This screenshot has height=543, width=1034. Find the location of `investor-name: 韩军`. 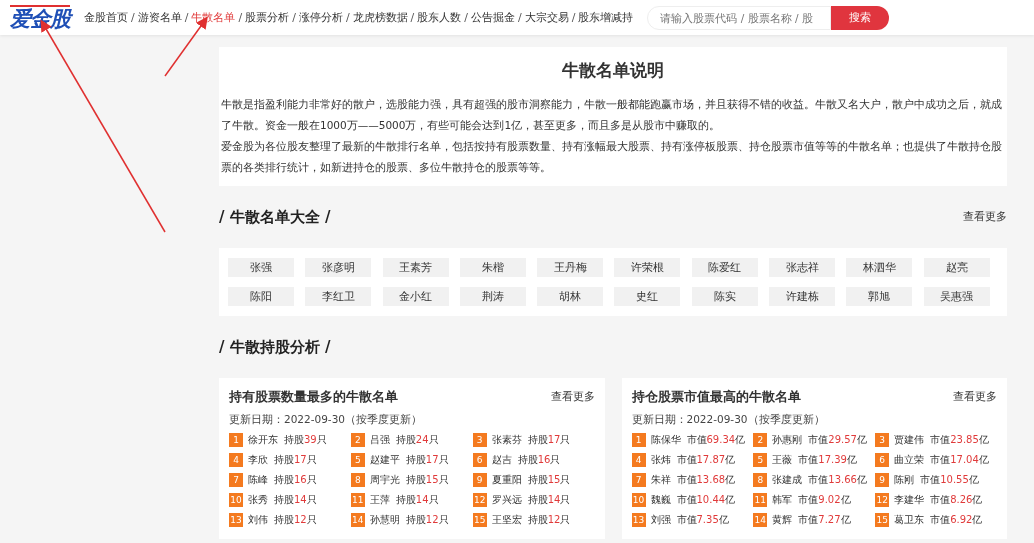

investor-name: 韩军 is located at coordinates (782, 500).